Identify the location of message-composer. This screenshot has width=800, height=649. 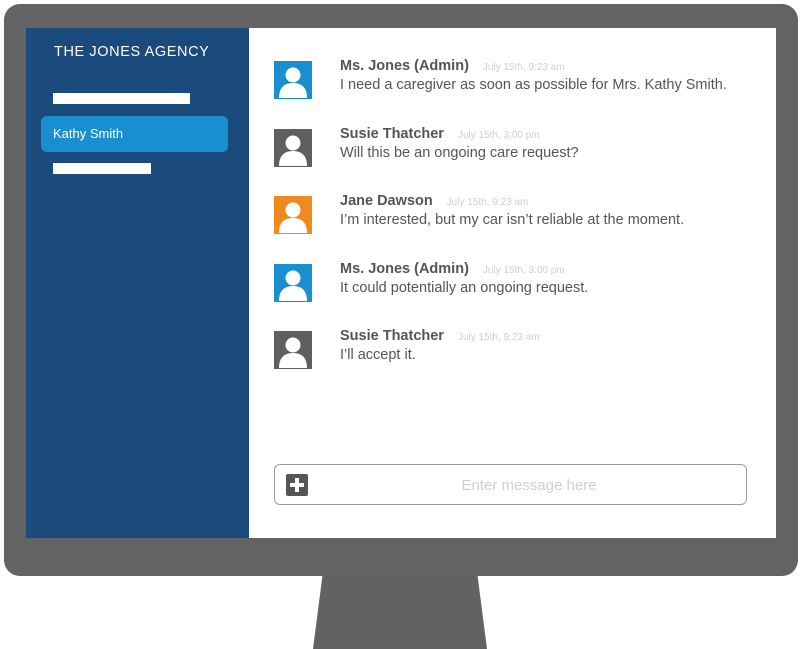
(510, 484).